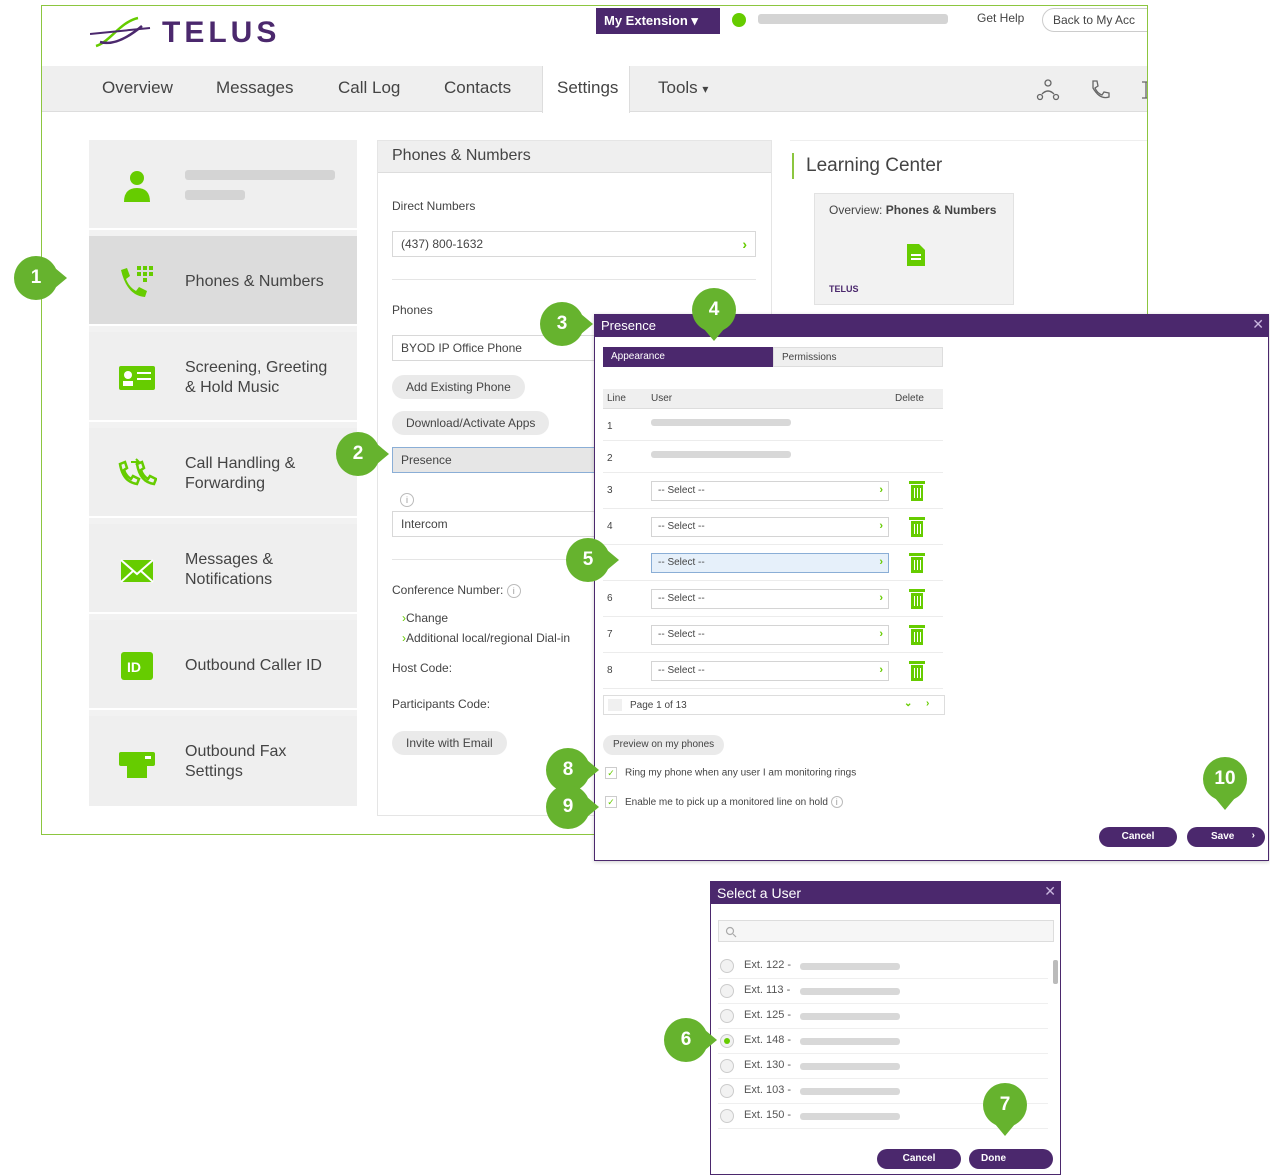  I want to click on callout-badge: 3, so click(566, 324).